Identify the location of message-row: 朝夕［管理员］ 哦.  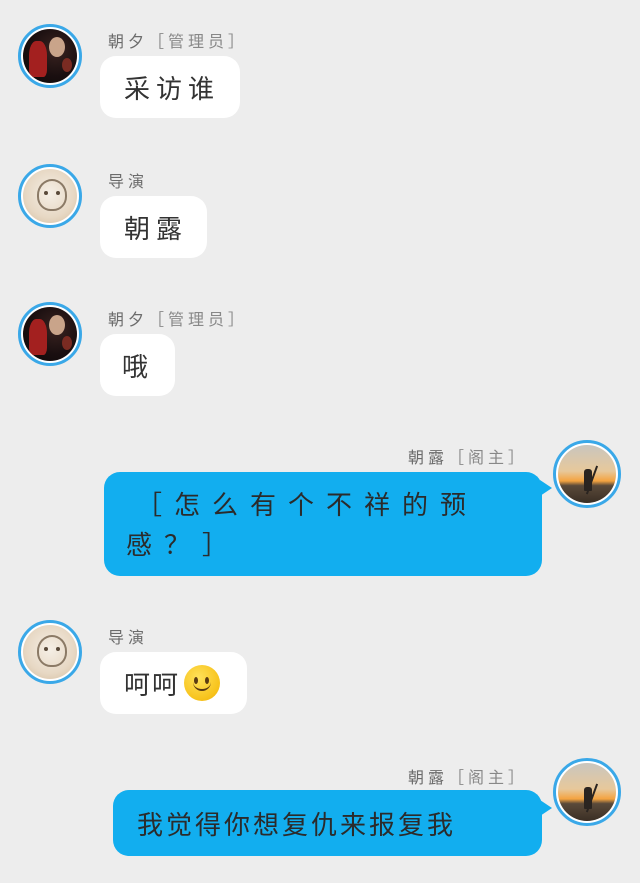
(320, 353).